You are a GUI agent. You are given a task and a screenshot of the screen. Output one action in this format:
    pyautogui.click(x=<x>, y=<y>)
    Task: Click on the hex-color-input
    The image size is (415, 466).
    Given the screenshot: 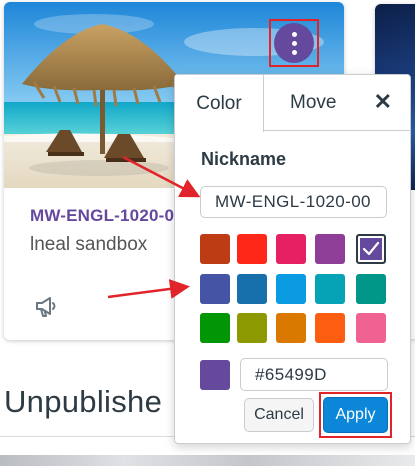 What is the action you would take?
    pyautogui.click(x=314, y=374)
    